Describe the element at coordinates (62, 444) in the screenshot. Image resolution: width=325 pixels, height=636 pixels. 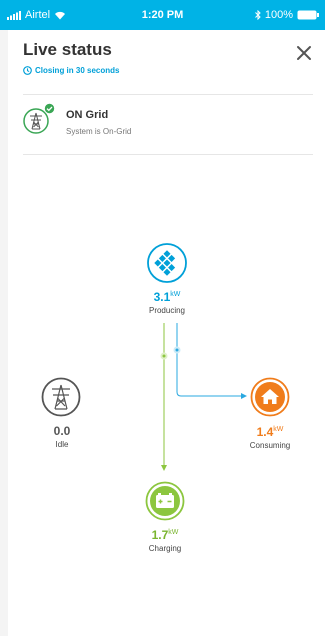
I see `grid-label: Idle` at that location.